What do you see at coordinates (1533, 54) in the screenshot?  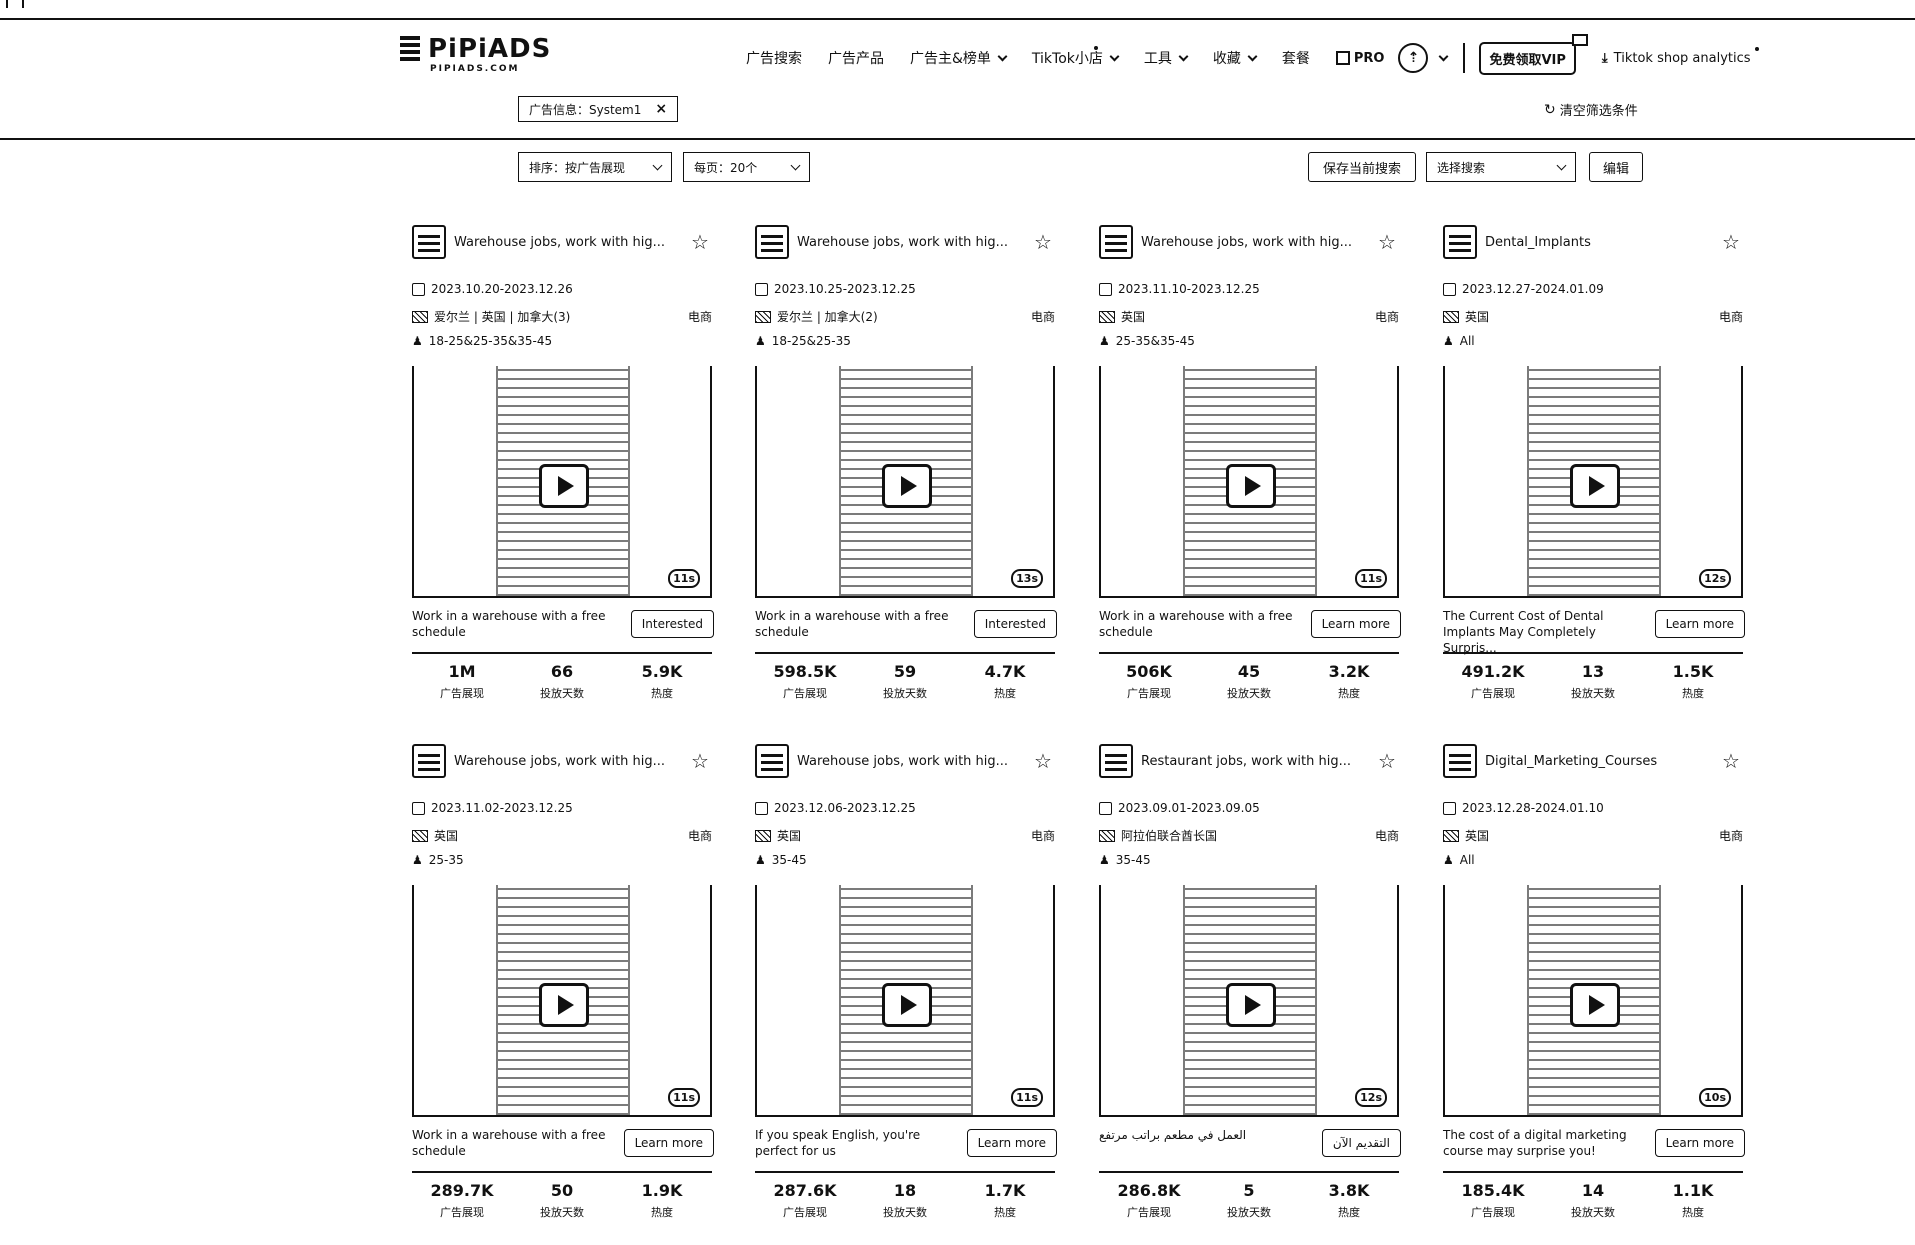 I see `free-vip-button: 免费领取VIP` at bounding box center [1533, 54].